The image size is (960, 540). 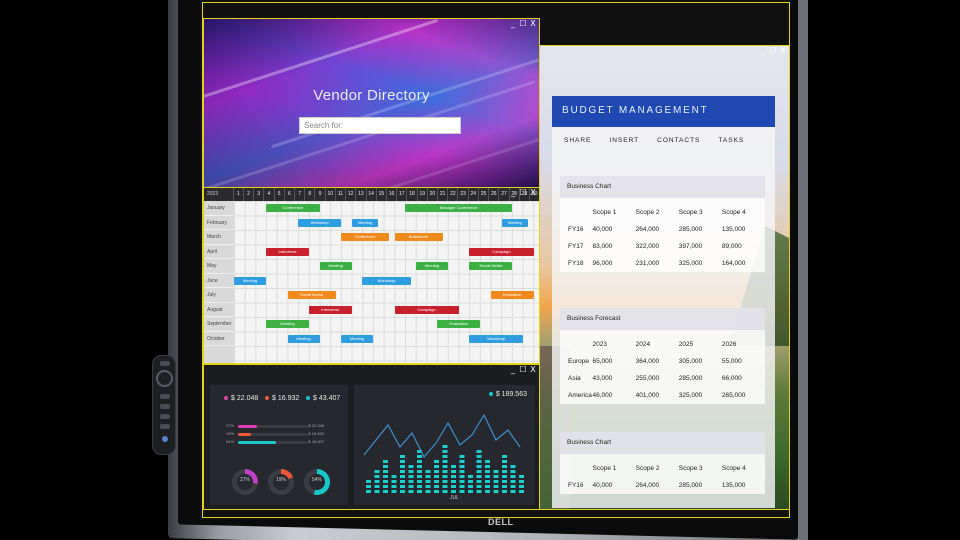 What do you see at coordinates (257, 442) in the screenshot?
I see `progress-fill` at bounding box center [257, 442].